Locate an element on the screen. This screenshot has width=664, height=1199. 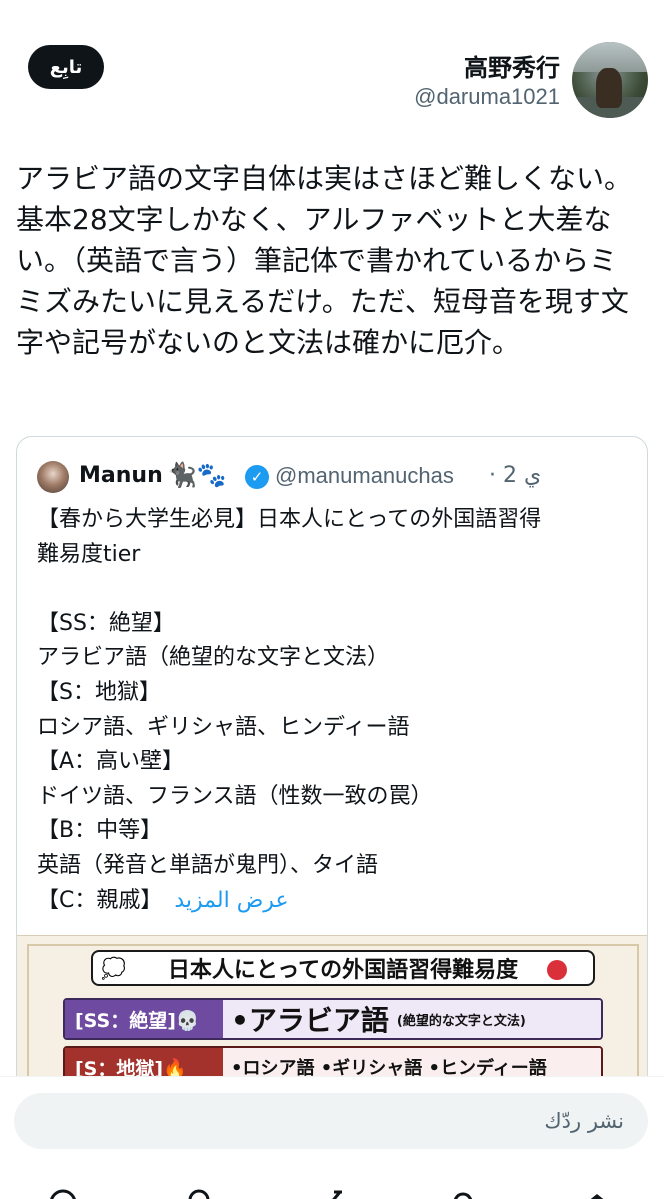
author-handle: @daruma1021 is located at coordinates (487, 97).